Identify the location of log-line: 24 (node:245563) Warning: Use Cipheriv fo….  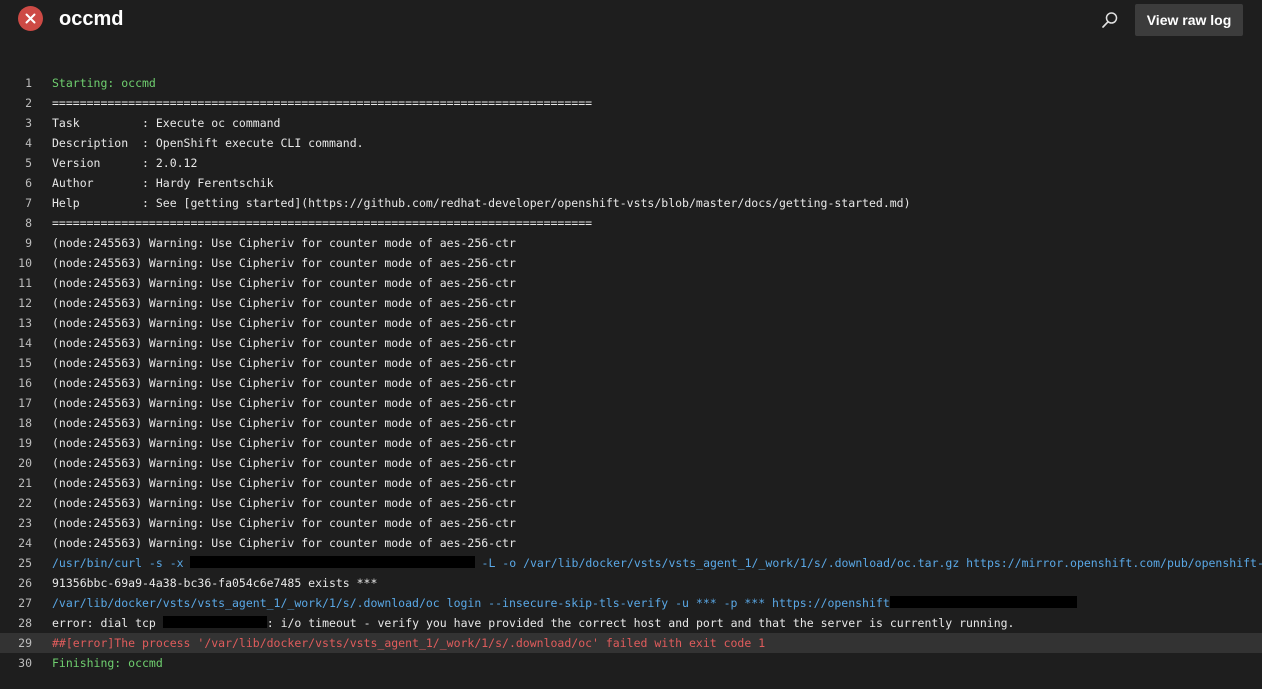
(631, 543).